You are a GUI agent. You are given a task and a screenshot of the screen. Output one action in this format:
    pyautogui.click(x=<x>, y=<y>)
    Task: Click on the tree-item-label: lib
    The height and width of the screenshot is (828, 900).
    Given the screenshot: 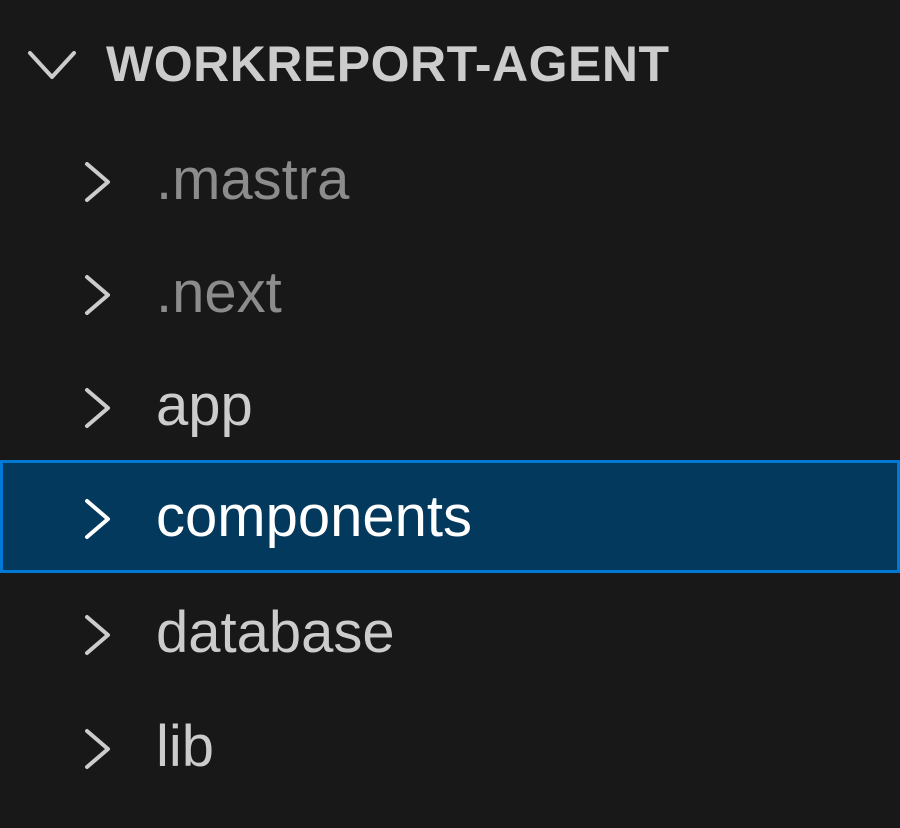 What is the action you would take?
    pyautogui.click(x=185, y=746)
    